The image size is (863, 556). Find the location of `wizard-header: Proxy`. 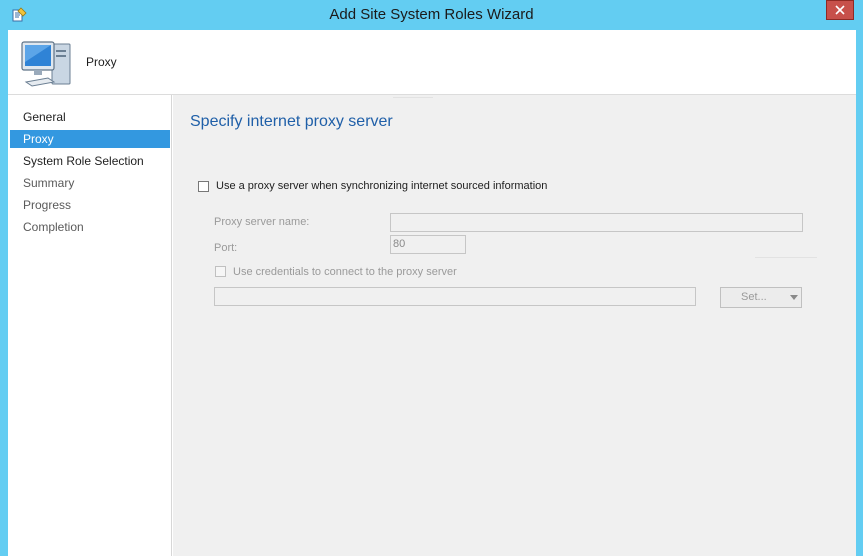

wizard-header: Proxy is located at coordinates (432, 62).